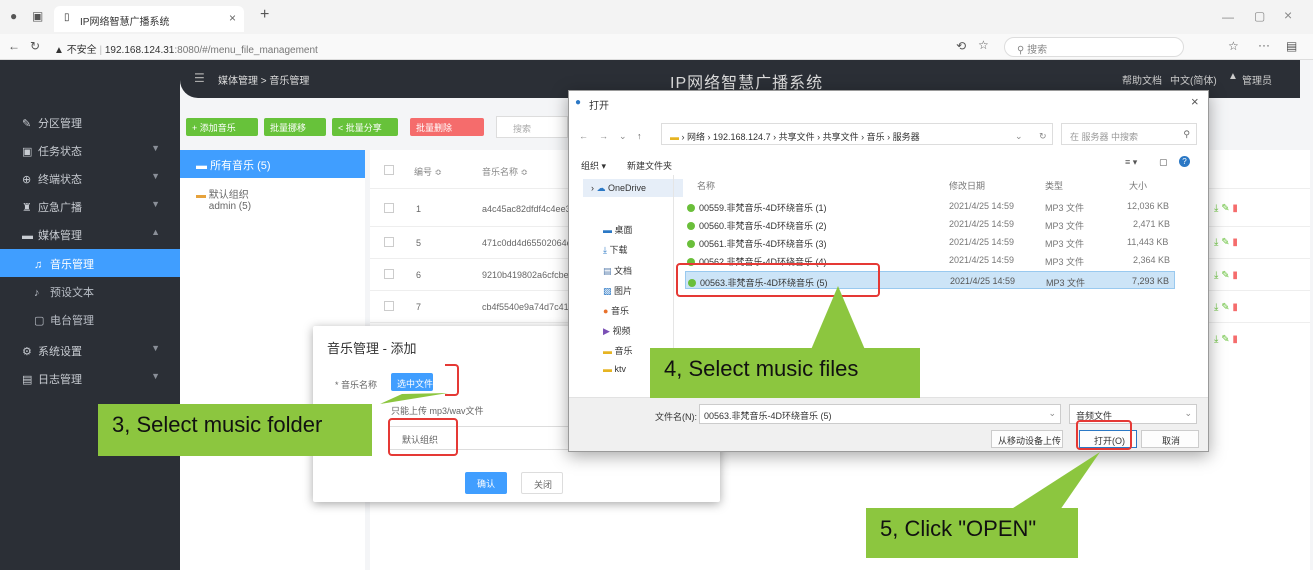  What do you see at coordinates (235, 430) in the screenshot?
I see `callout-step-3: 3, Select music folder` at bounding box center [235, 430].